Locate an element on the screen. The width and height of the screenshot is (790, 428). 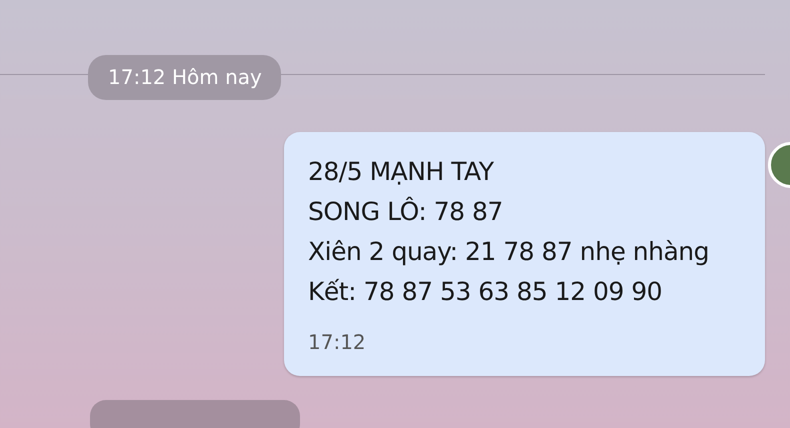
message-text: SONG LÔ: 78 87 is located at coordinates (406, 212).